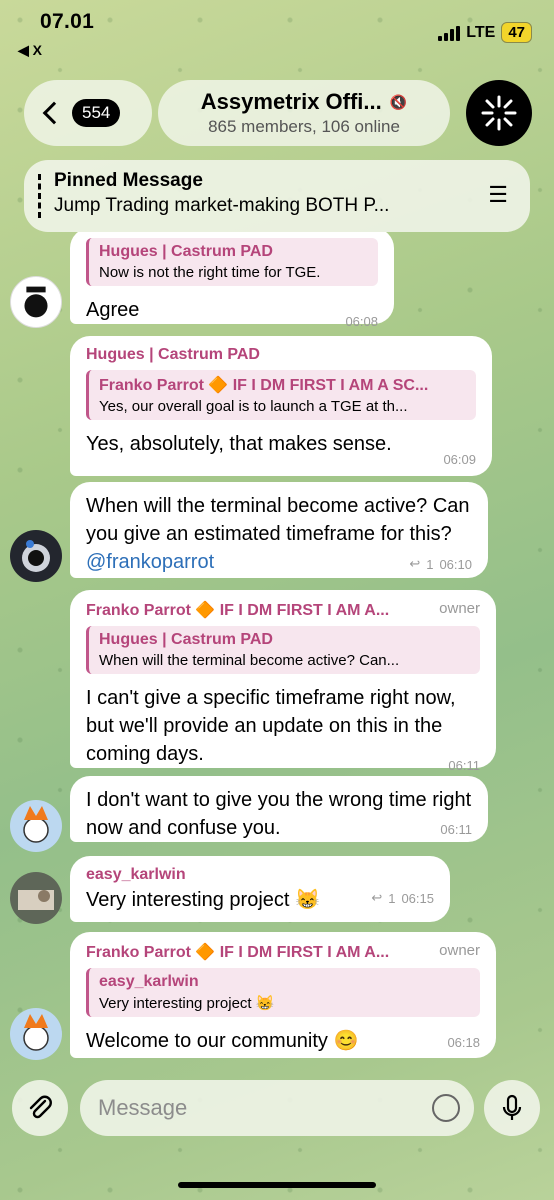 This screenshot has width=554, height=1200. What do you see at coordinates (30, 50) in the screenshot?
I see `back-to-app-link: ◀ X` at bounding box center [30, 50].